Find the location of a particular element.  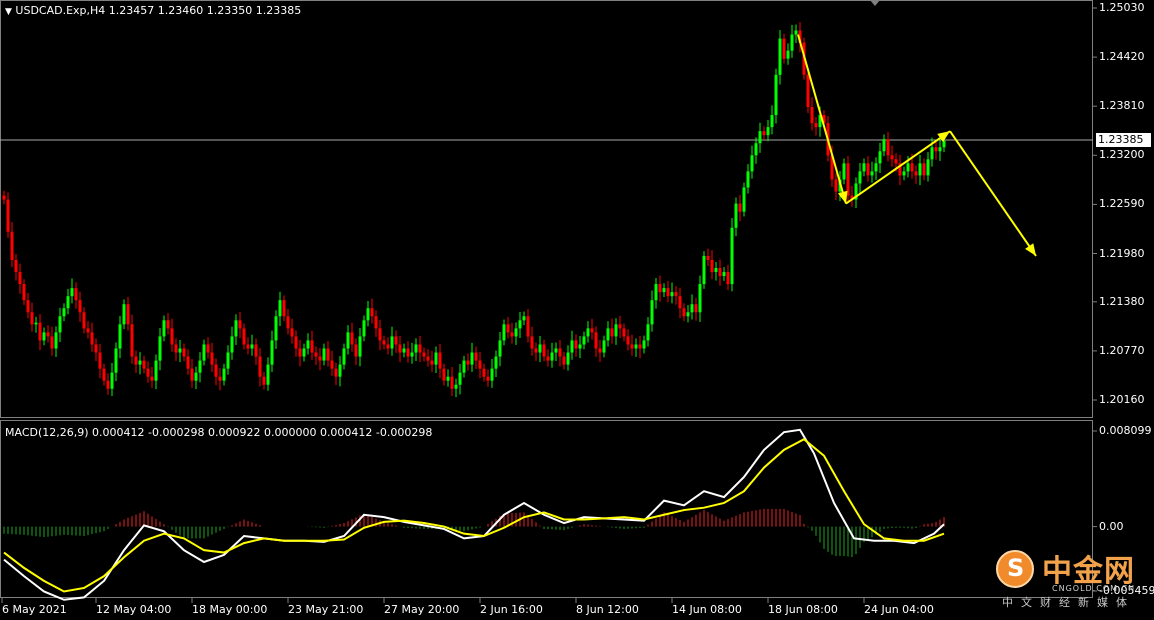

trend-arrow-head is located at coordinates (1030, 249).